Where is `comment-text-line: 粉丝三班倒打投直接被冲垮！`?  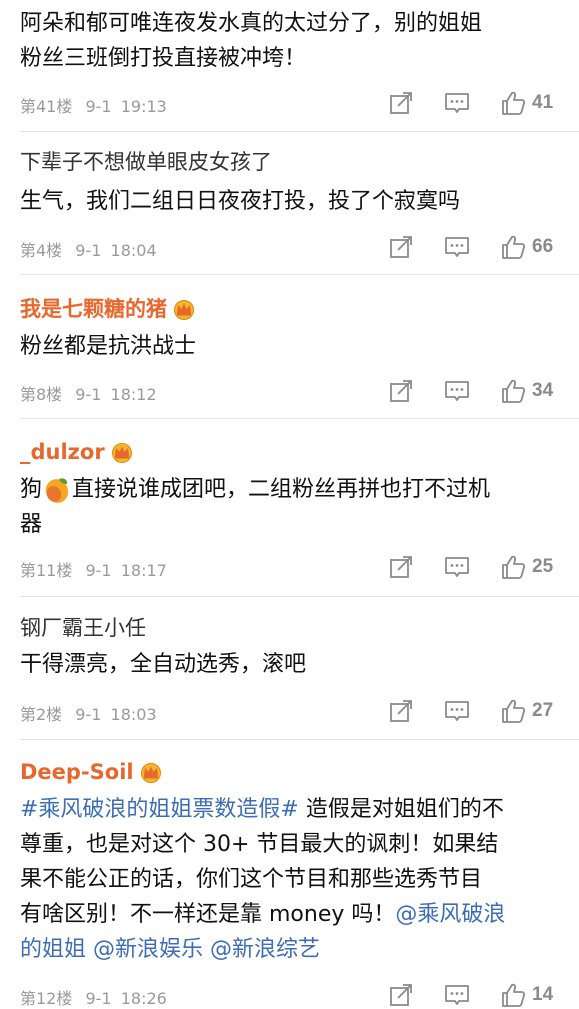
comment-text-line: 粉丝三班倒打投直接被冲垮！ is located at coordinates (163, 58).